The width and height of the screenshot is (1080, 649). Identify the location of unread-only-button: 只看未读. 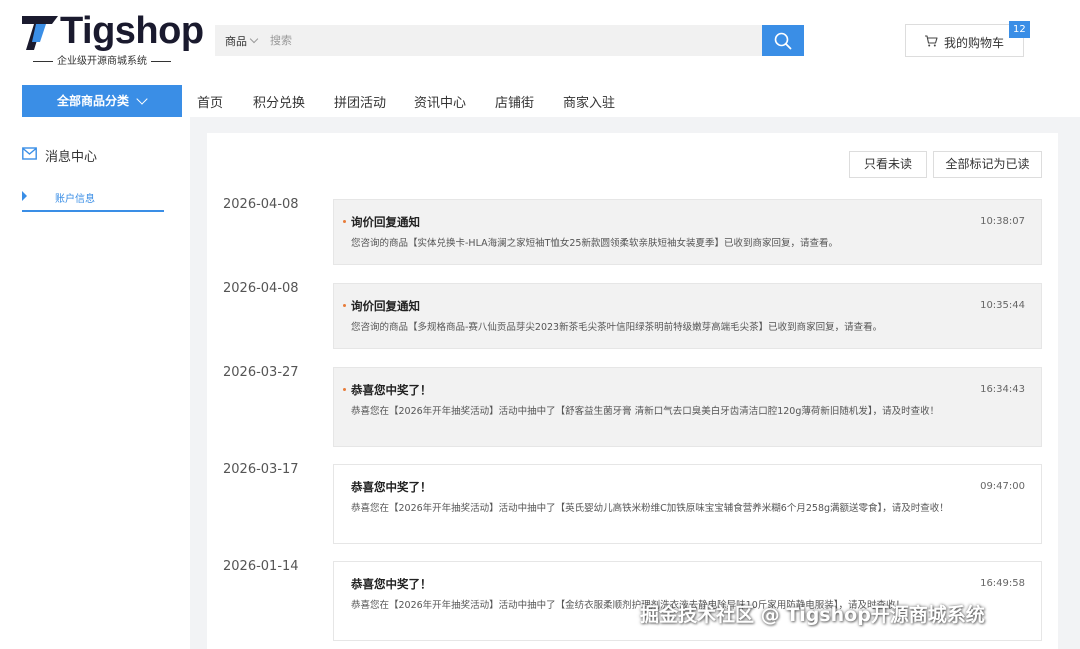
(888, 164).